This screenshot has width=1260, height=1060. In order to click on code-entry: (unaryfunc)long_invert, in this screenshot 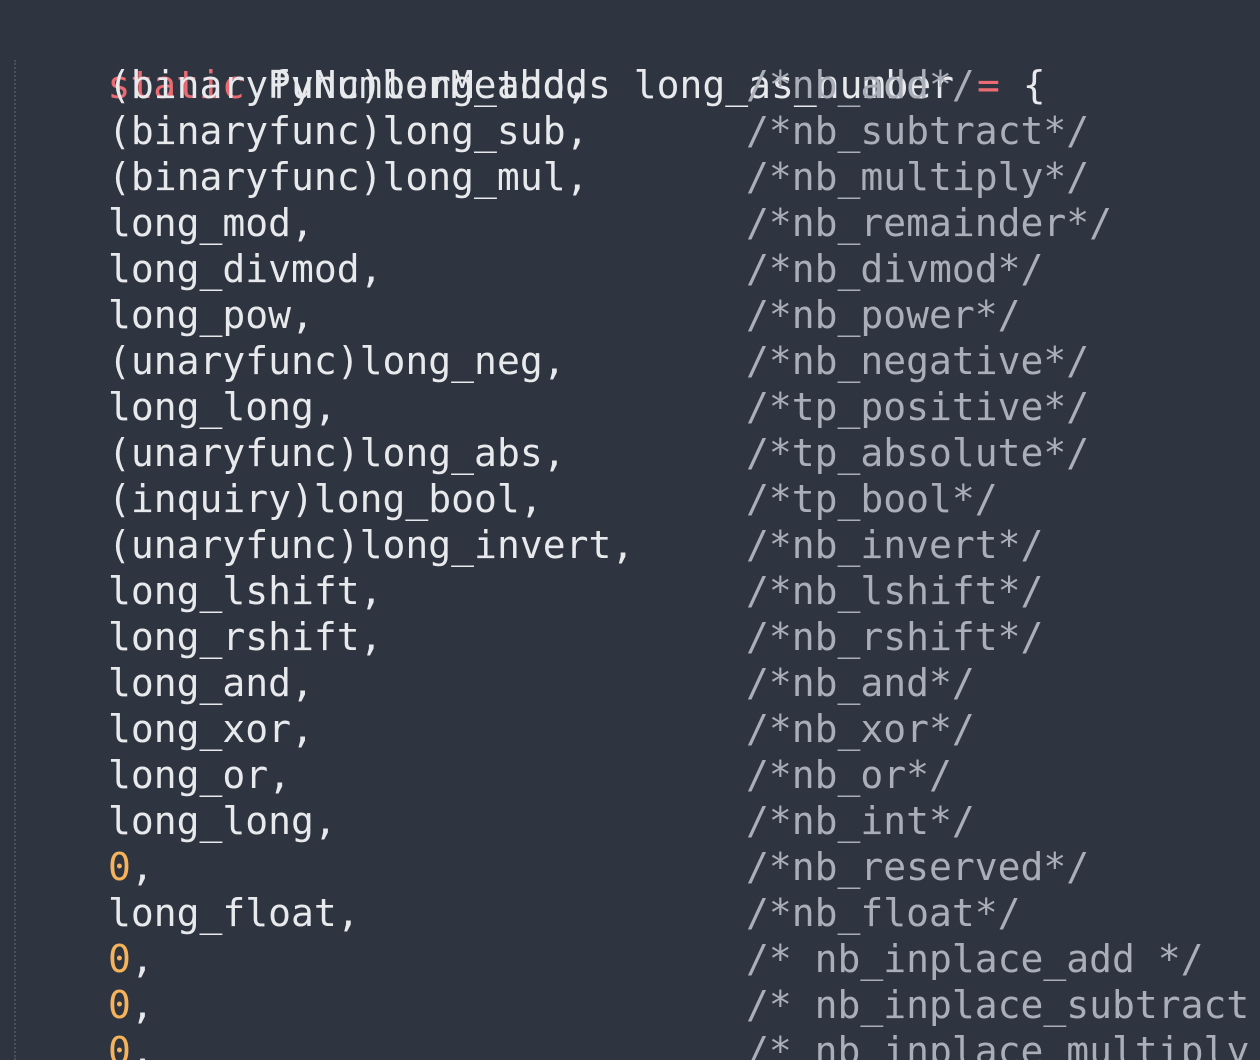, I will do `click(371, 545)`.